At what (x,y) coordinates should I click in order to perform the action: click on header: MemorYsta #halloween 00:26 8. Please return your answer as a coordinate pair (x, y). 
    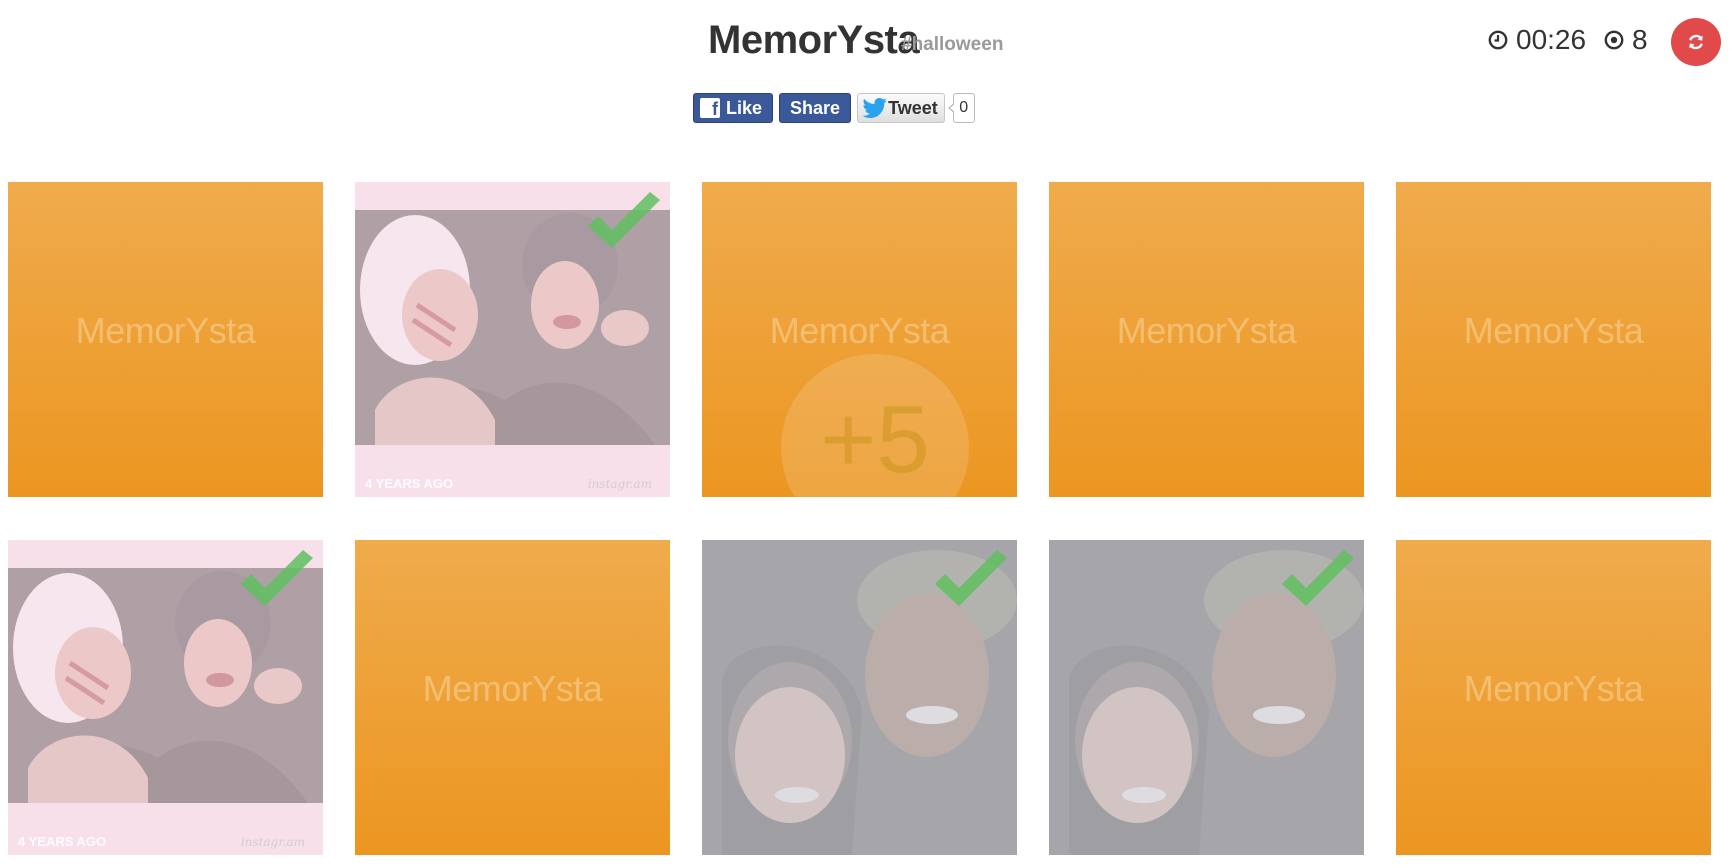
    Looking at the image, I should click on (866, 40).